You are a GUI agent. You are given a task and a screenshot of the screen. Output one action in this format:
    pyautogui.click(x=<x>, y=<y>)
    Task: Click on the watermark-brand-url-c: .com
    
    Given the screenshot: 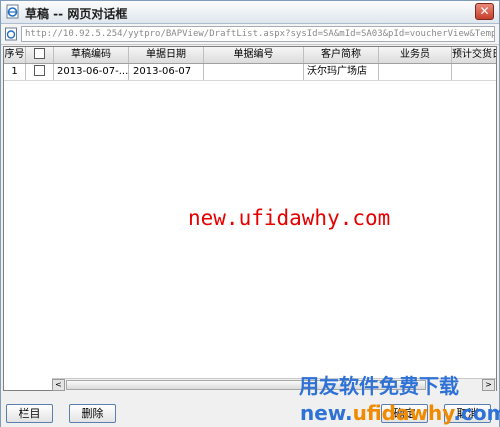 What is the action you would take?
    pyautogui.click(x=476, y=413)
    